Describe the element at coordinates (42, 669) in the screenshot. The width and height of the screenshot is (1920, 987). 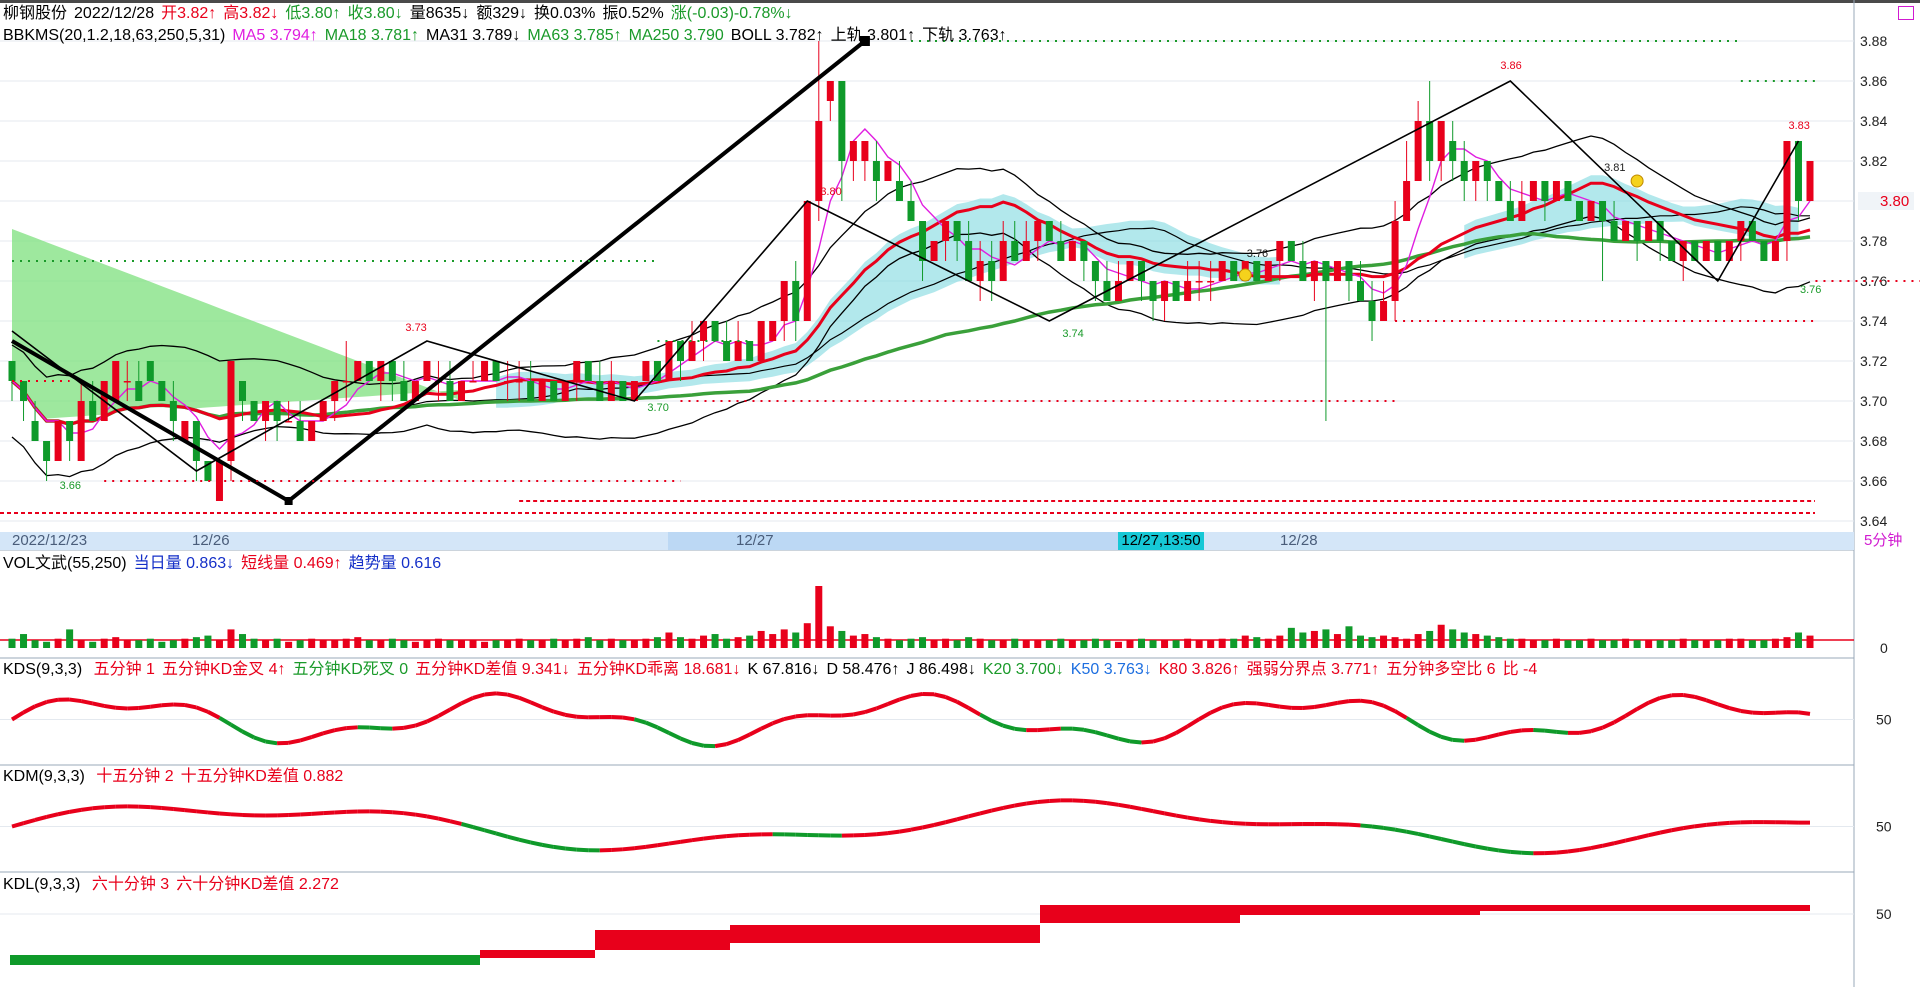
I see `kds-indicator-name: KDS(9,3,3)` at that location.